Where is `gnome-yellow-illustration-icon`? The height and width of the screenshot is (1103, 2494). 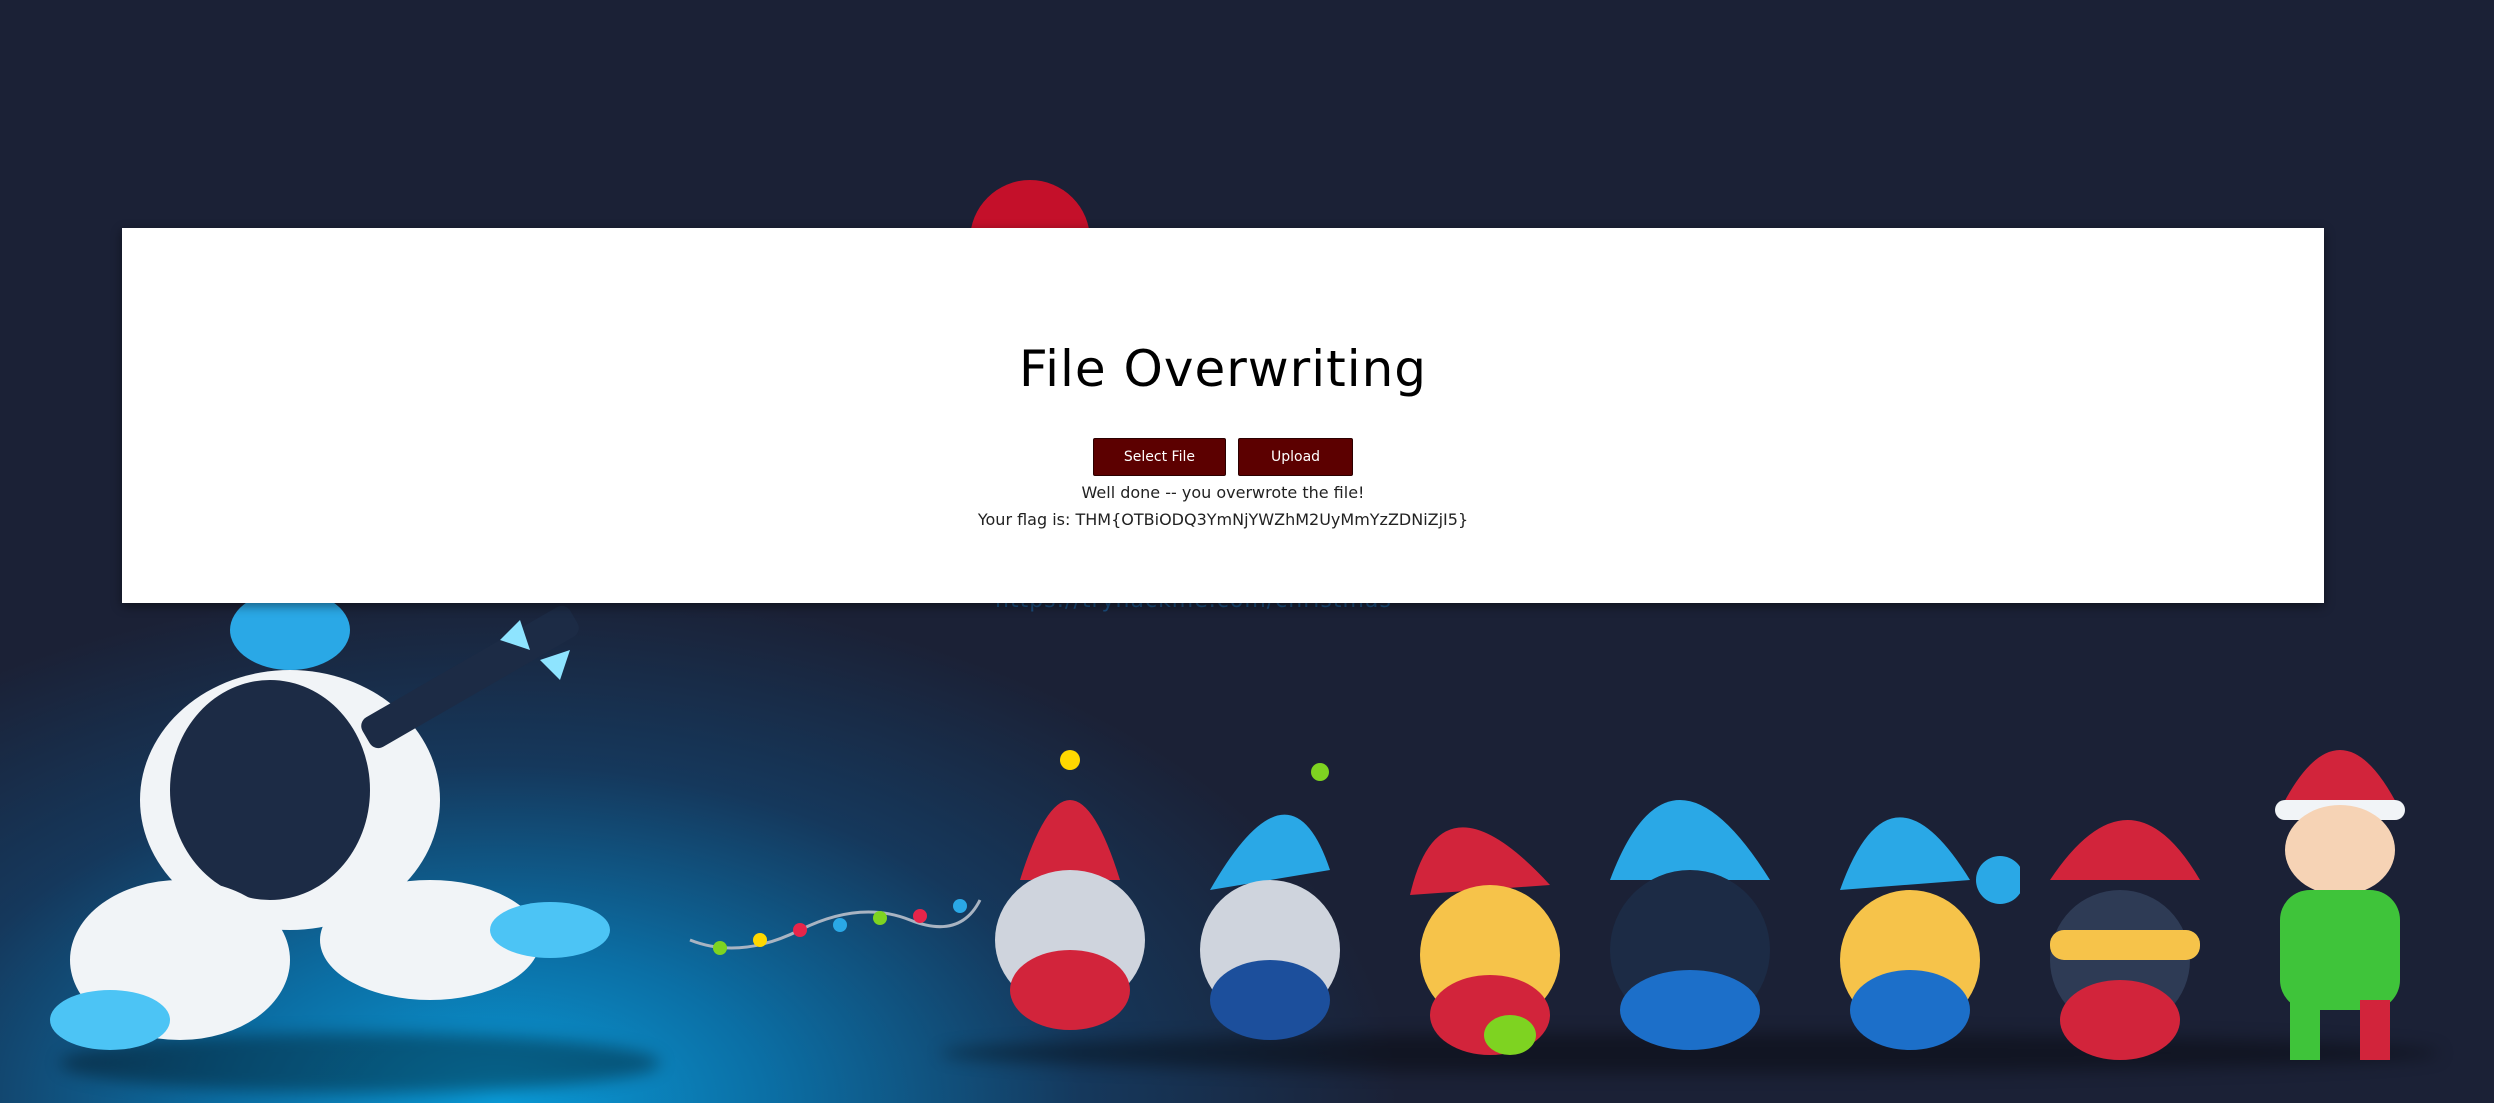 gnome-yellow-illustration-icon is located at coordinates (1930, 933).